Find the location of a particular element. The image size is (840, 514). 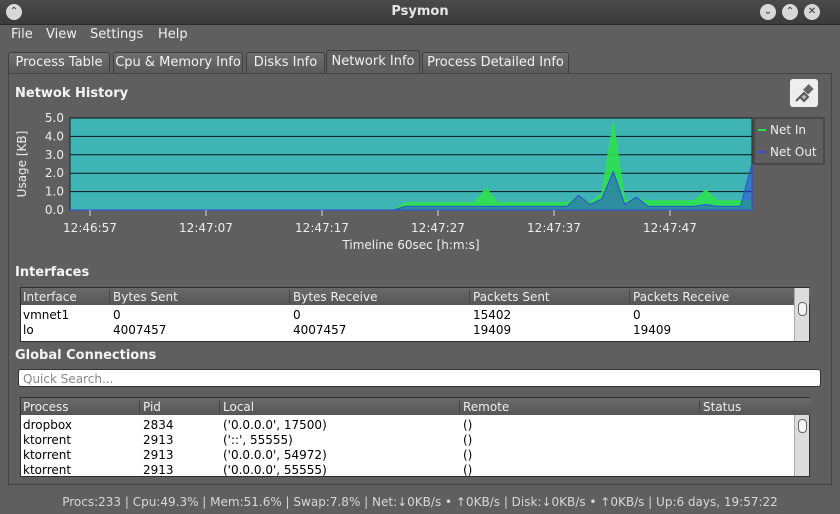

tab-process-table: Process Table is located at coordinates (59, 62).